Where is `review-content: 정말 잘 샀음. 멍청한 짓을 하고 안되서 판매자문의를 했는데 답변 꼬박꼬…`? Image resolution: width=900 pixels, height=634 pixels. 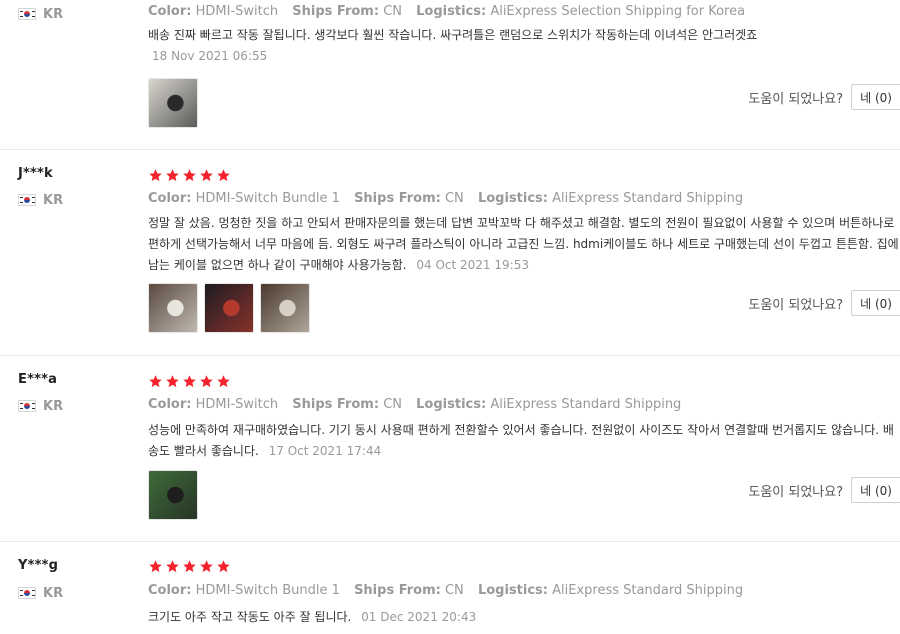 review-content: 정말 잘 샀음. 멍청한 짓을 하고 안되서 판매자문의를 했는데 답변 꼬박꼬… is located at coordinates (524, 244).